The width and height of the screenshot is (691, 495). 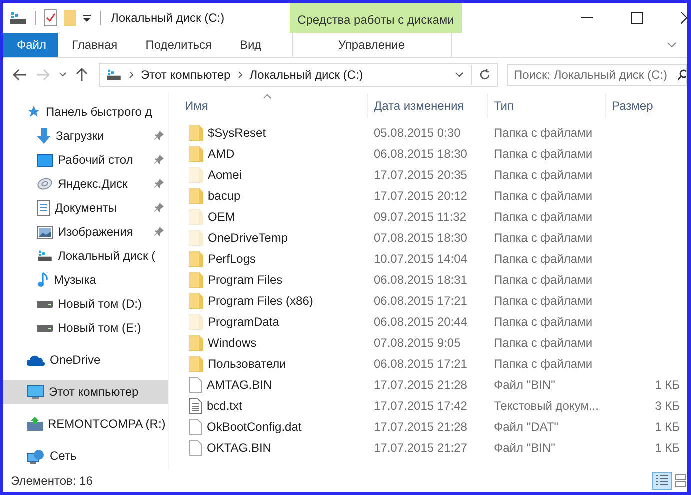 What do you see at coordinates (682, 75) in the screenshot?
I see `search-icon` at bounding box center [682, 75].